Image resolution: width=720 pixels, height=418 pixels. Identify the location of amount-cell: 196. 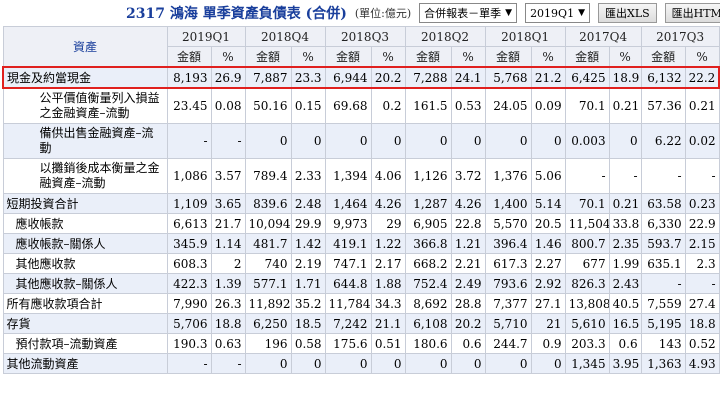
(268, 343).